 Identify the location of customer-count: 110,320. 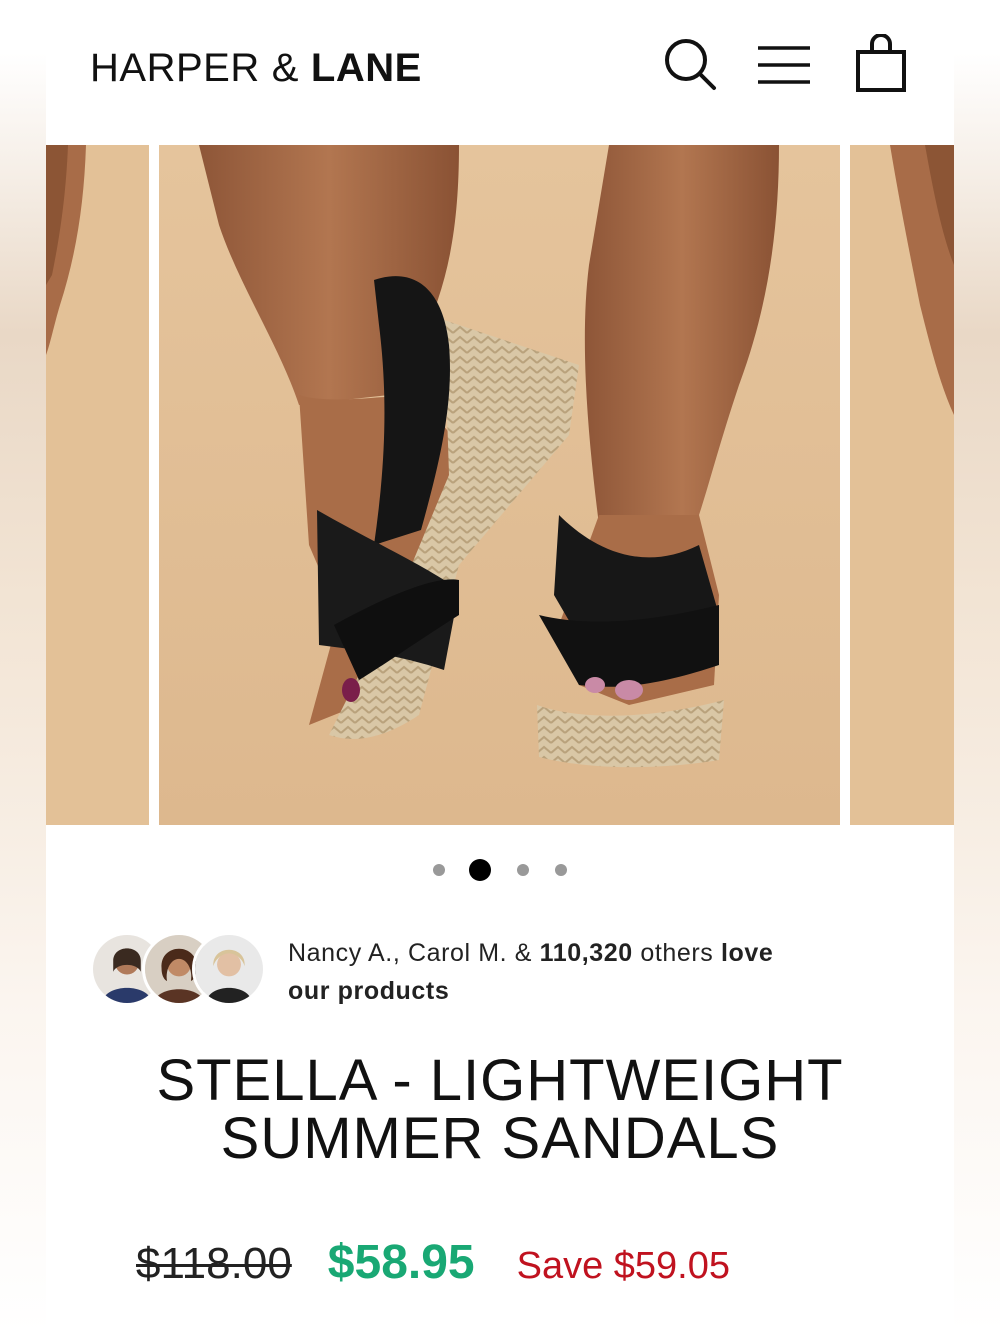
(586, 953).